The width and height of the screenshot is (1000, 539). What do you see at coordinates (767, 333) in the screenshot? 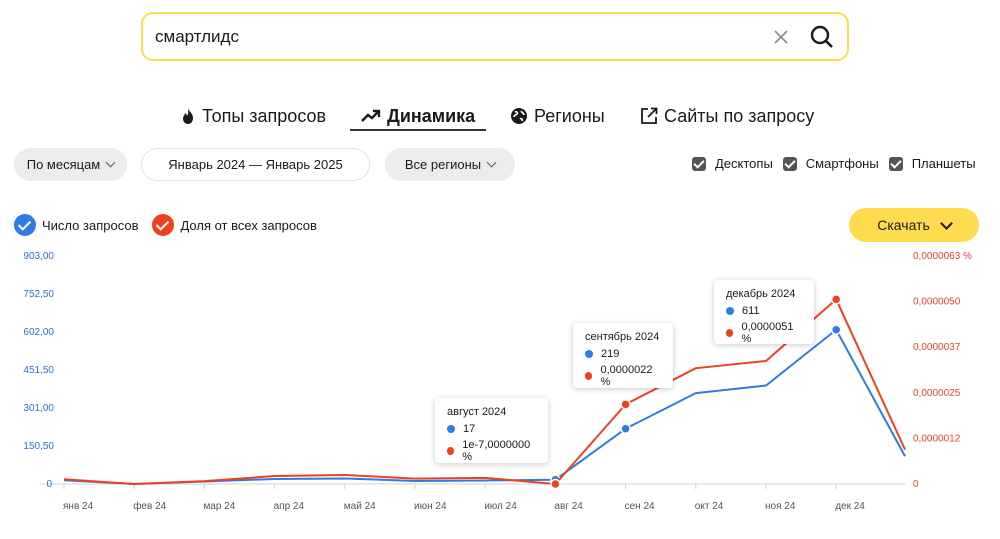
I see `tooltip-share: 0,0000051 %` at bounding box center [767, 333].